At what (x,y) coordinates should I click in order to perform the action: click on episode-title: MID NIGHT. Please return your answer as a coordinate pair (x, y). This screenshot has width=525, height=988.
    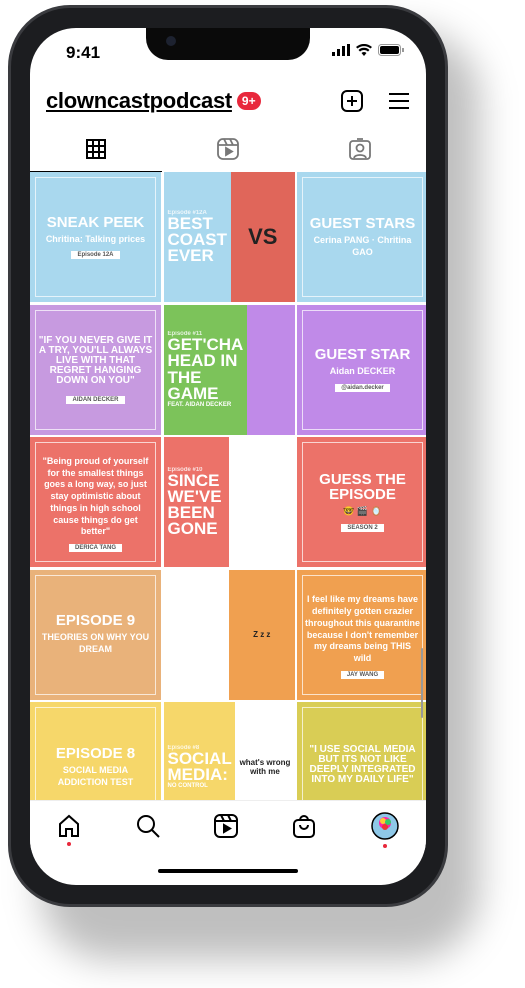
    Looking at the image, I should click on (194, 634).